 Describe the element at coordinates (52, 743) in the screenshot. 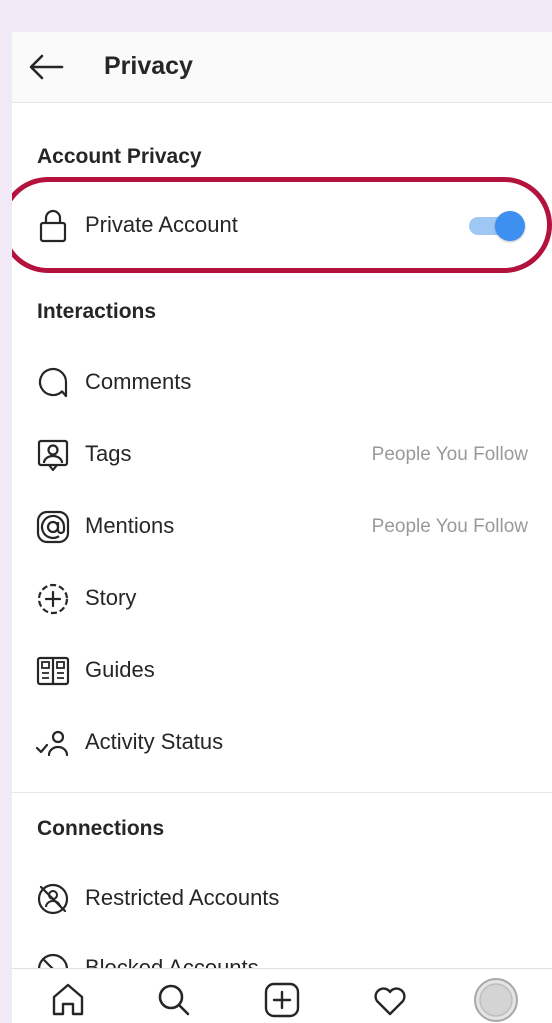

I see `activity-status-icon` at that location.